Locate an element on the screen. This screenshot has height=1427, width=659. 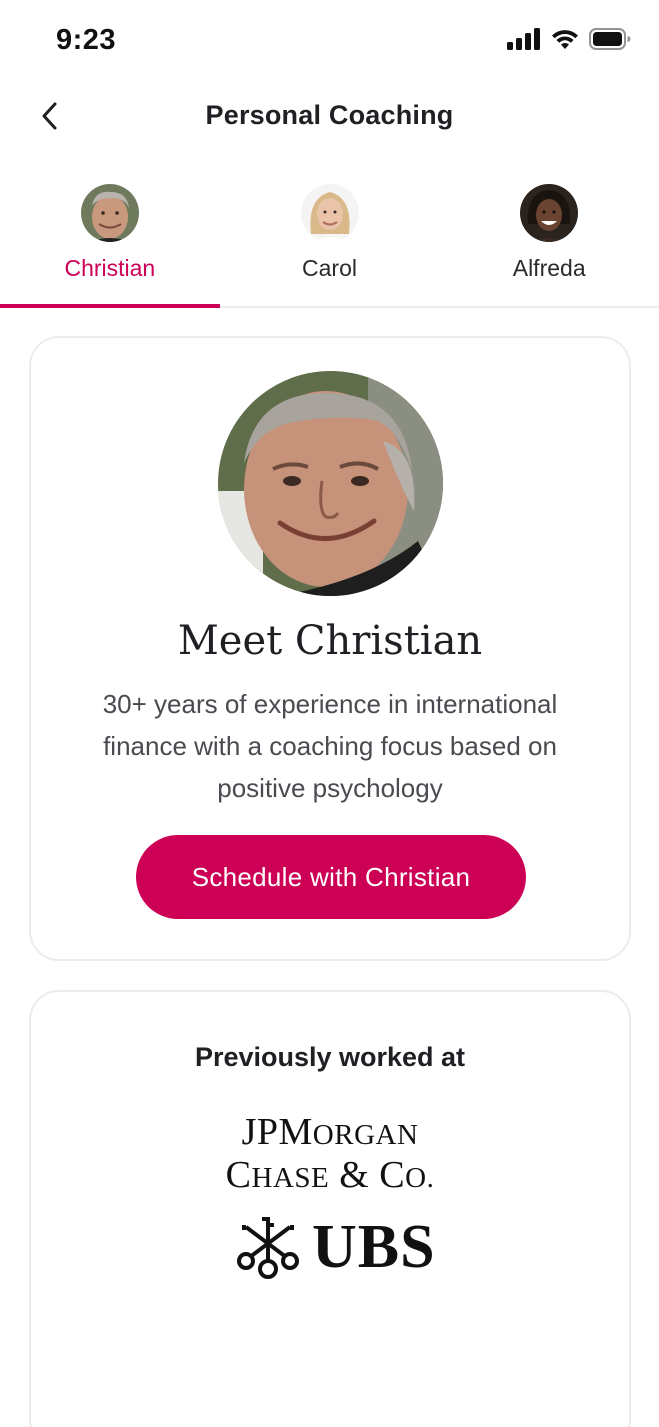
avatar-carol is located at coordinates (329, 213).